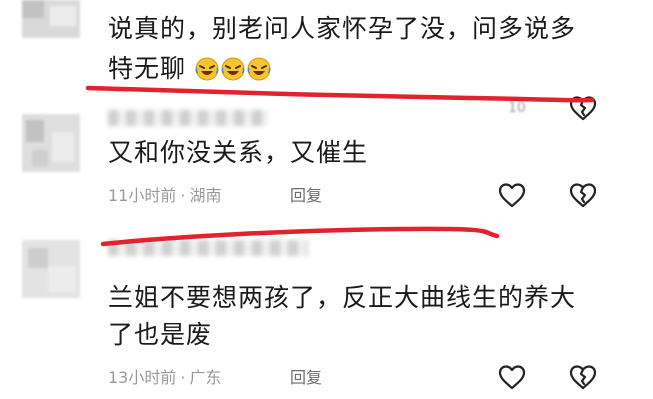 The width and height of the screenshot is (653, 399). I want to click on comment-2-username-blurred, so click(188, 118).